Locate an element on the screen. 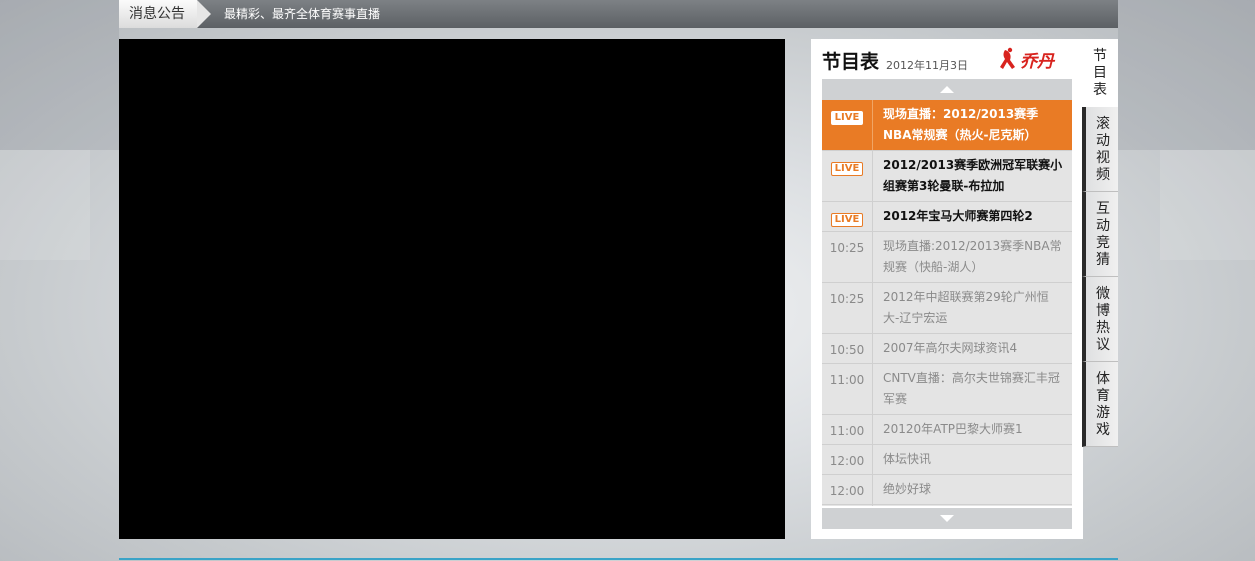 Image resolution: width=1255 pixels, height=561 pixels. scroll-down-button is located at coordinates (947, 518).